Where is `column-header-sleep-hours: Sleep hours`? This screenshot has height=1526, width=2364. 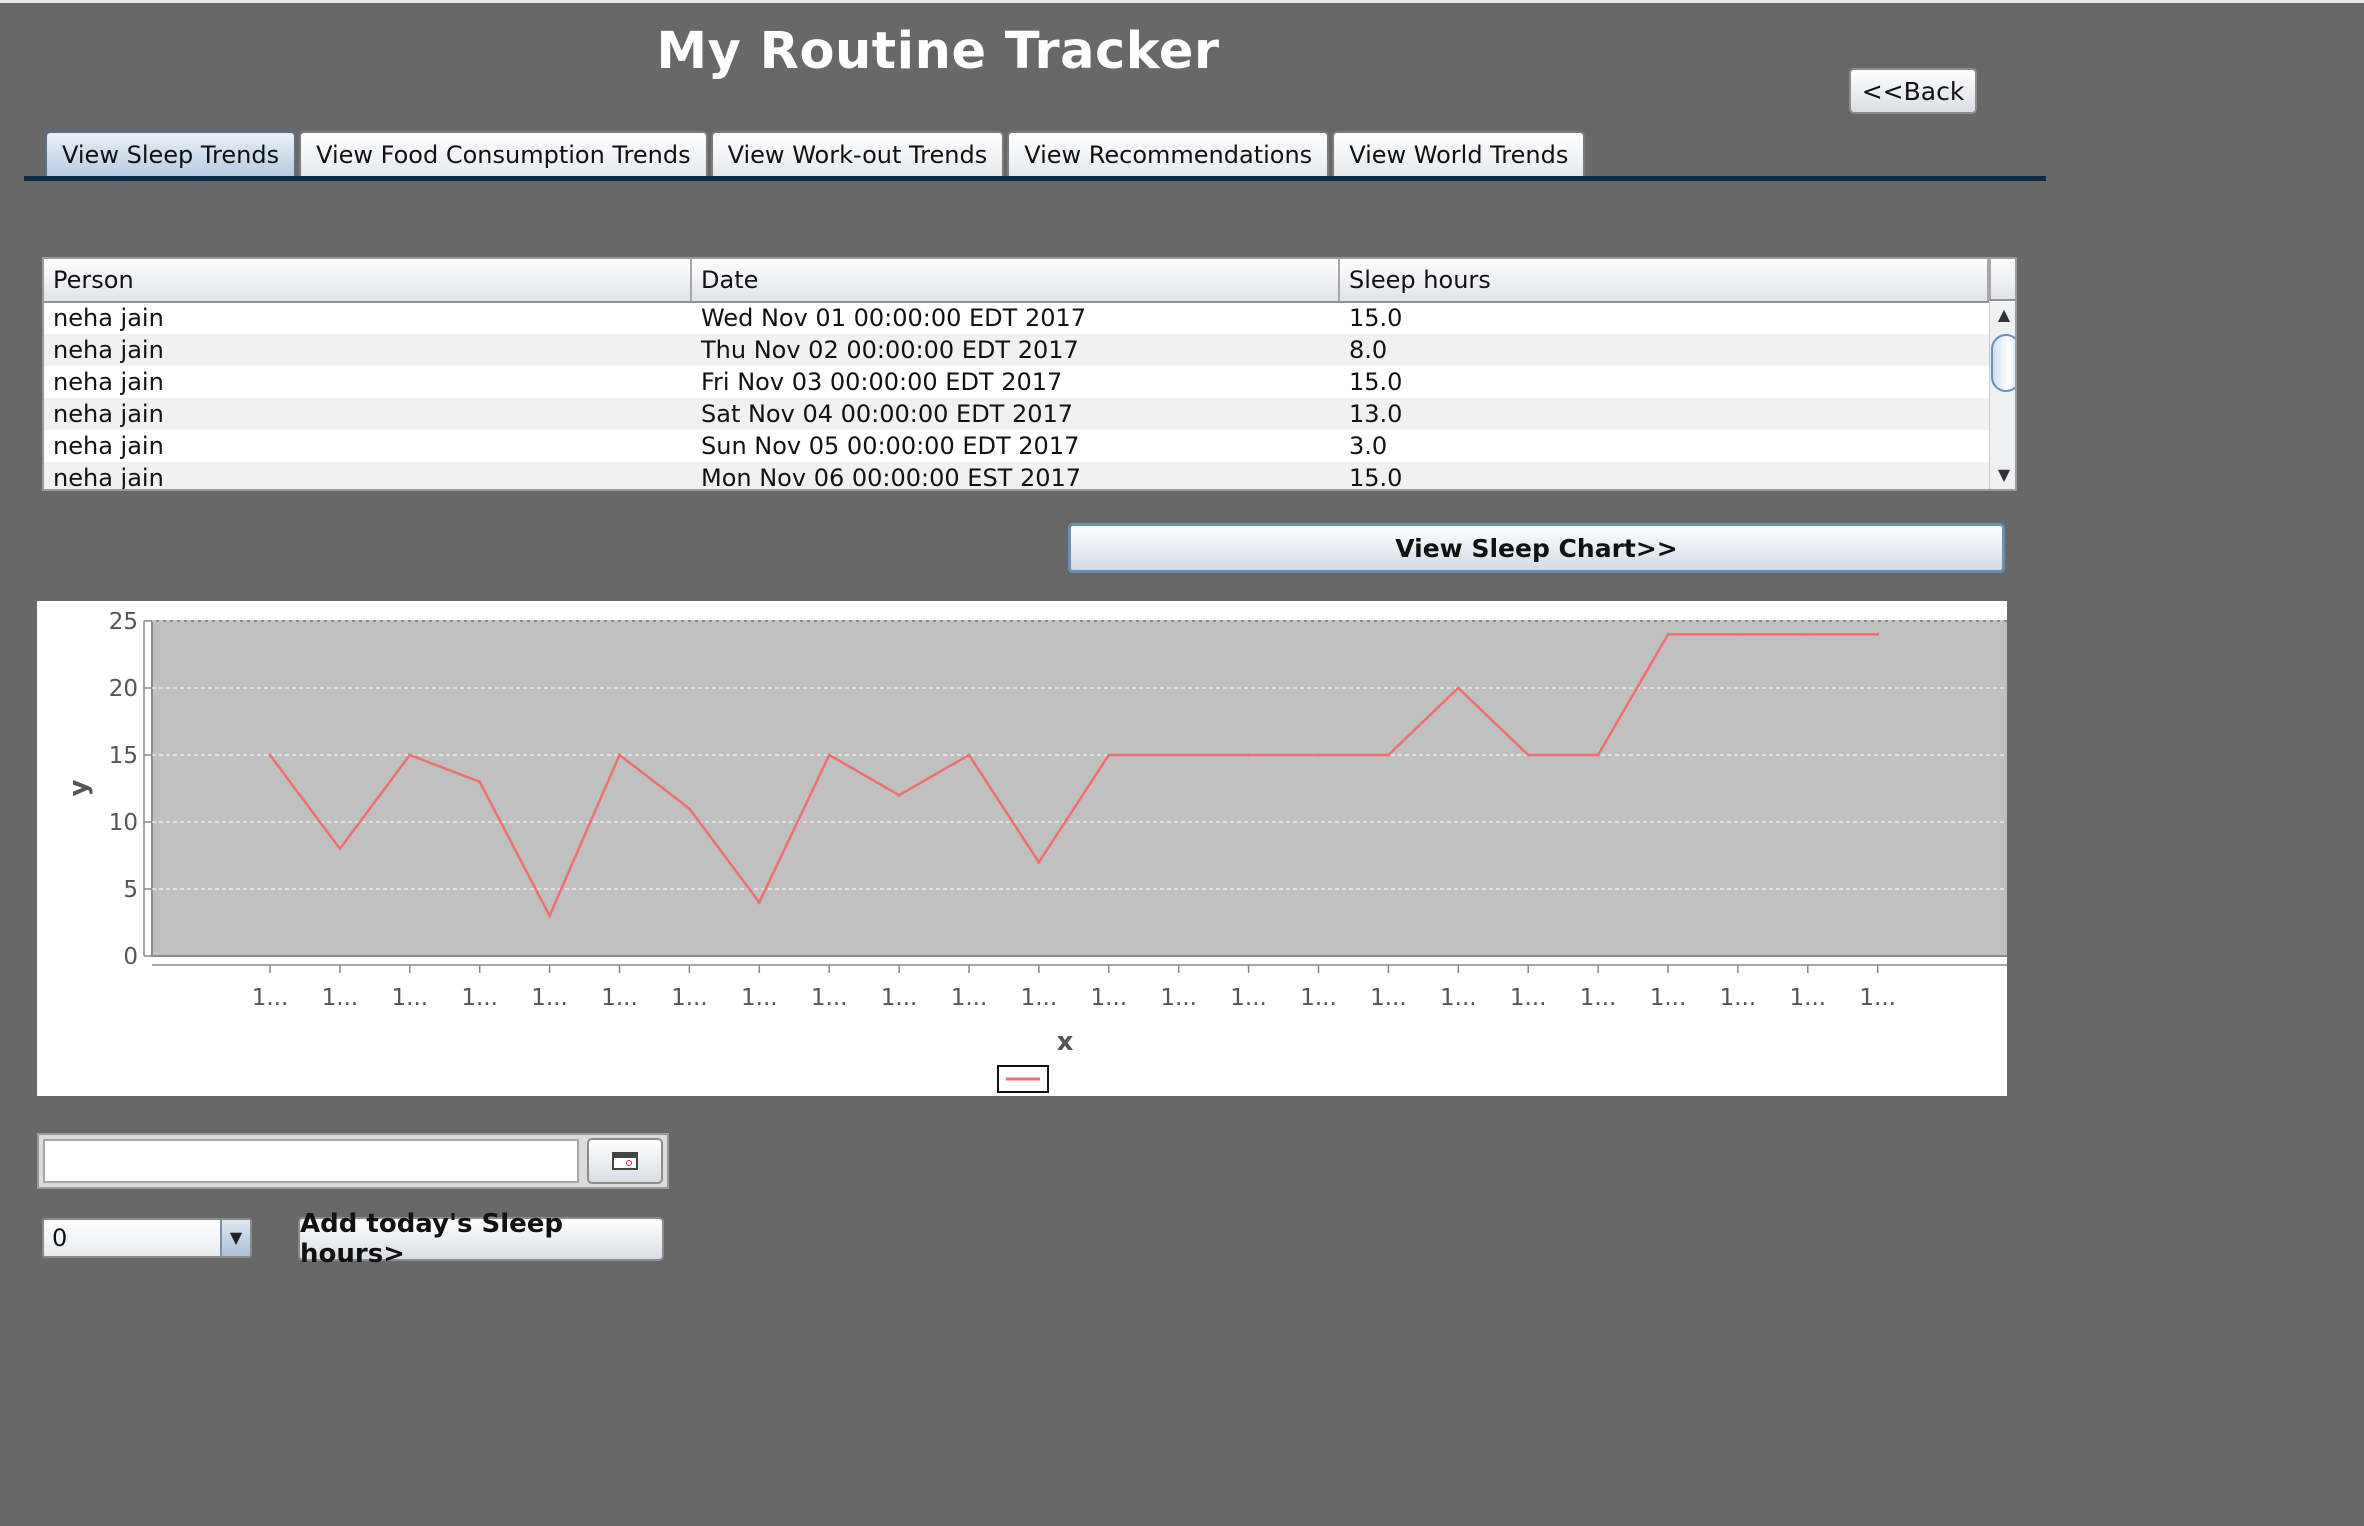 column-header-sleep-hours: Sleep hours is located at coordinates (1664, 280).